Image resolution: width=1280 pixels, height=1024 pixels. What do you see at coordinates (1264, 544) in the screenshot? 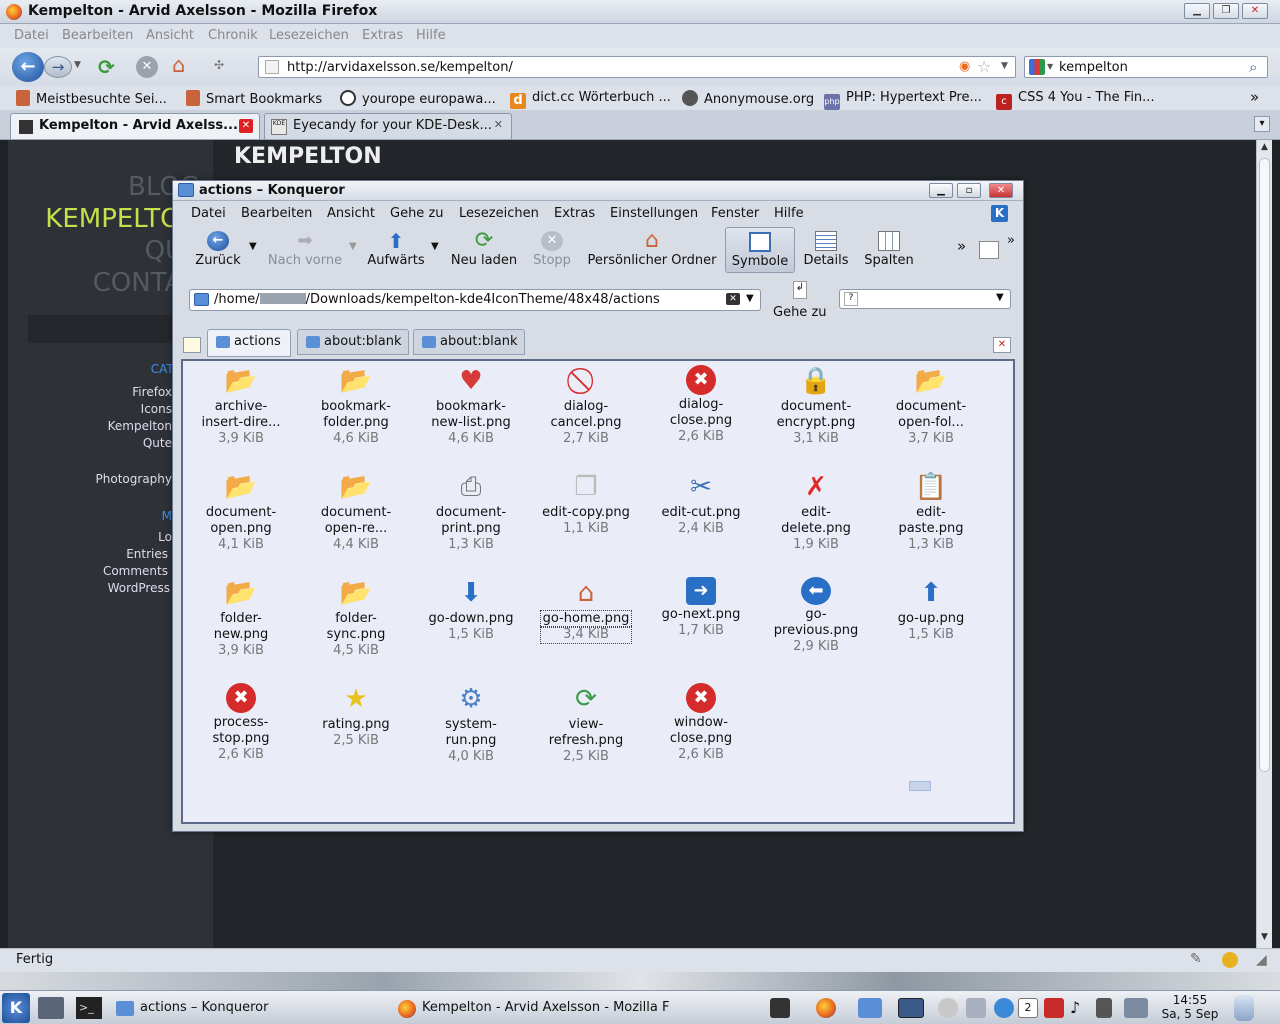
I see `page-scrollbar: ▲ ▼` at bounding box center [1264, 544].